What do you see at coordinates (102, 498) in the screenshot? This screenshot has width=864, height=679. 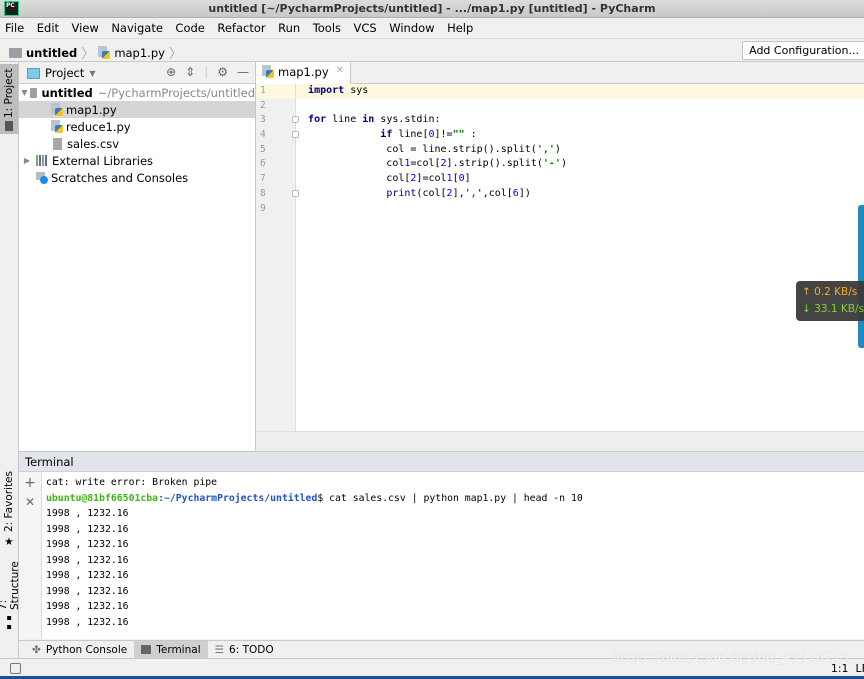 I see `prompt-user: ubuntu@81bf66501cba` at bounding box center [102, 498].